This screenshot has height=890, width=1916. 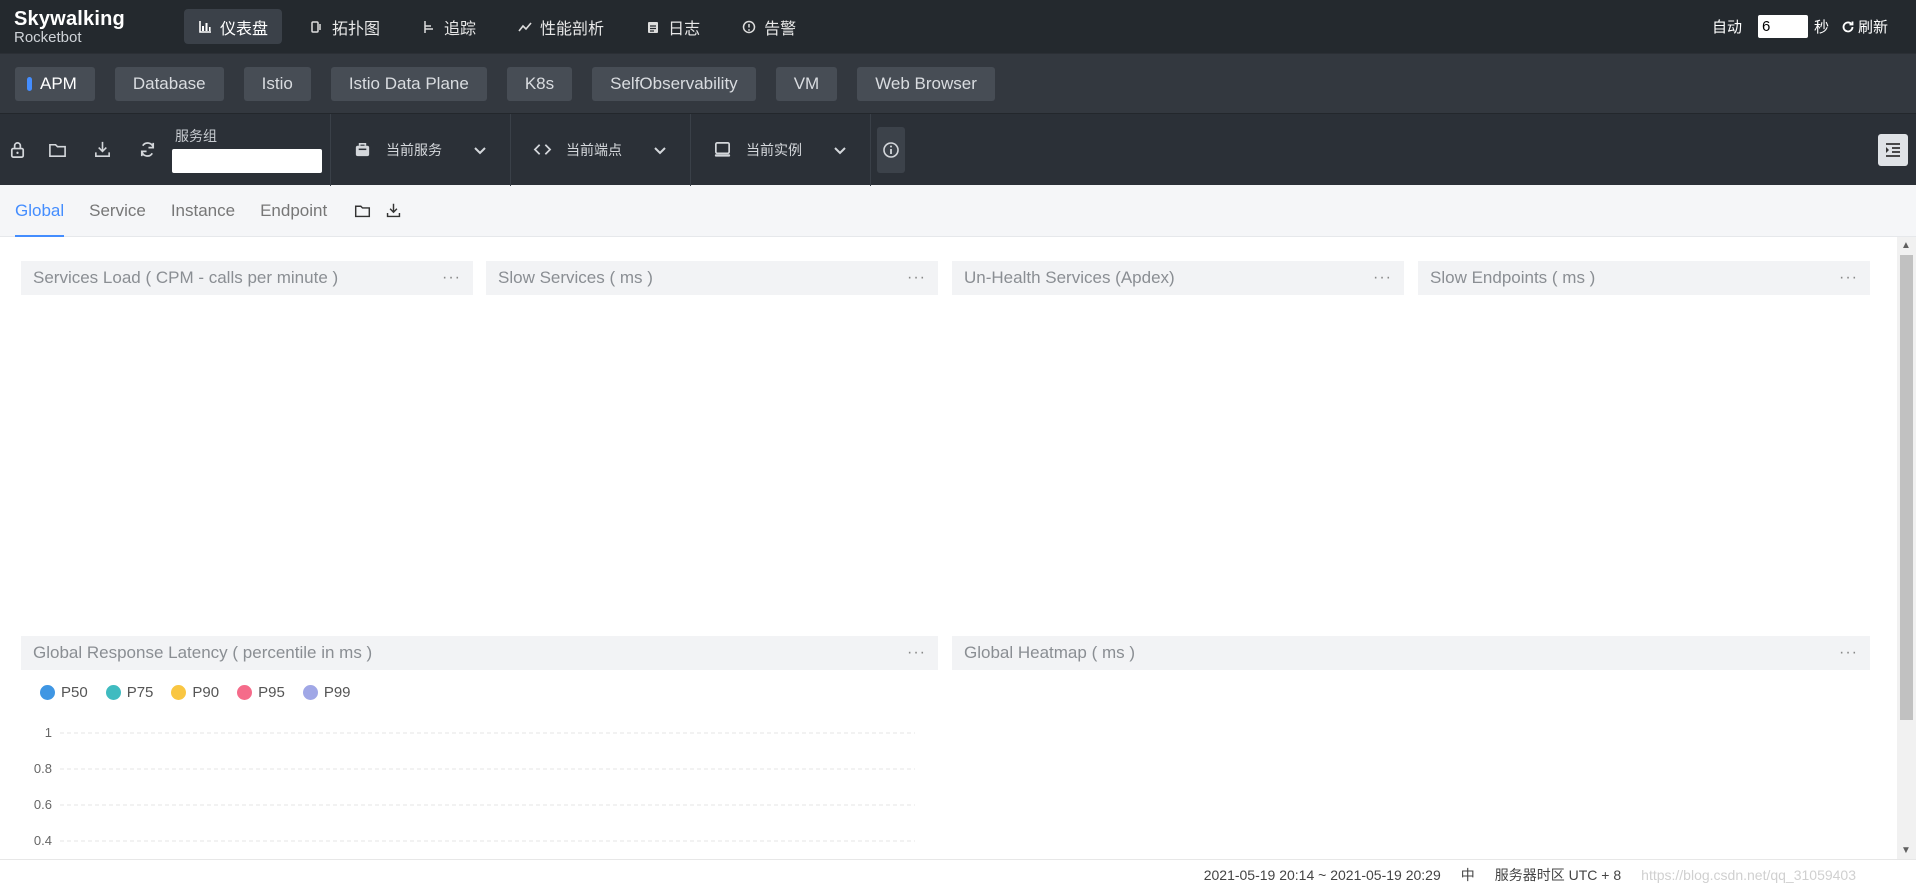 What do you see at coordinates (674, 83) in the screenshot?
I see `layer-selfobservability: SelfObservability` at bounding box center [674, 83].